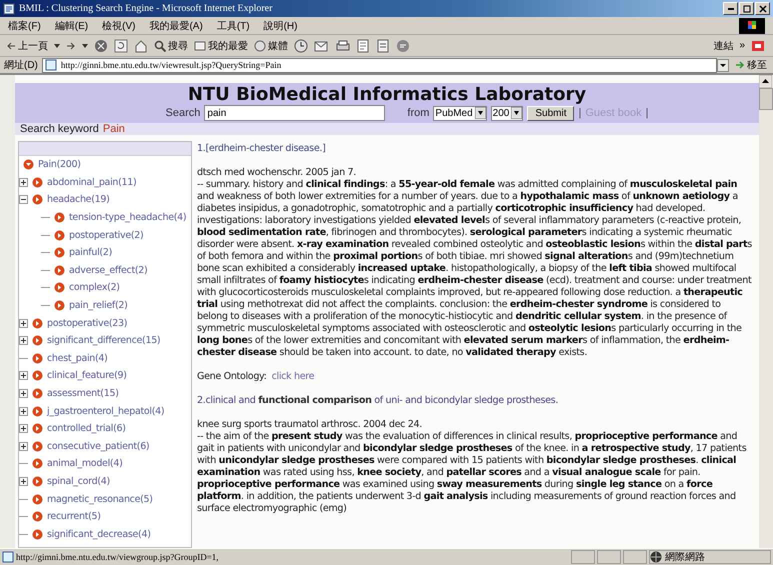 This screenshot has height=565, width=773. I want to click on refresh-icon, so click(121, 45).